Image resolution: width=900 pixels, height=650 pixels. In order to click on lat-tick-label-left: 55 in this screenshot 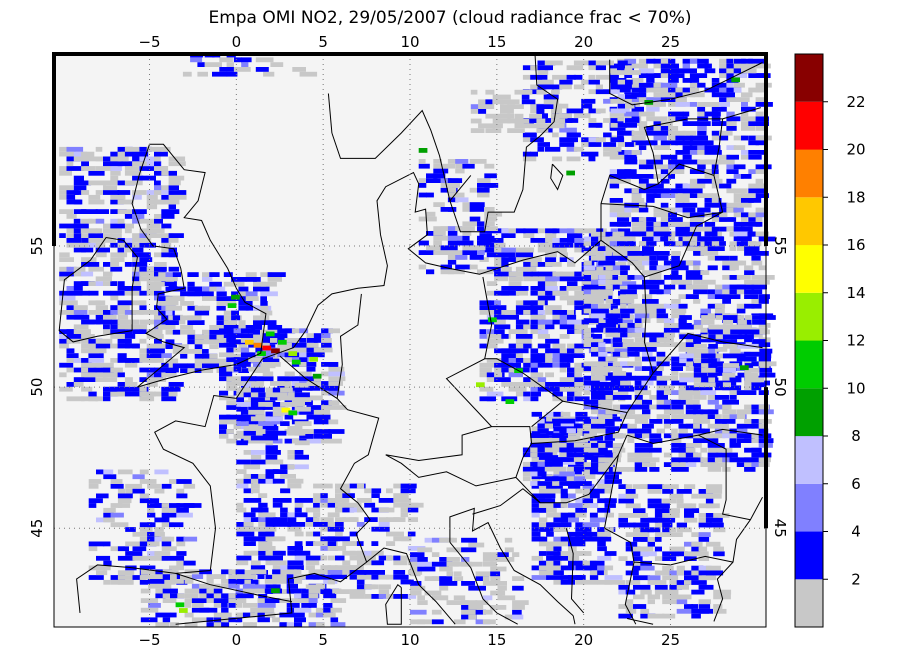, I will do `click(37, 245)`.